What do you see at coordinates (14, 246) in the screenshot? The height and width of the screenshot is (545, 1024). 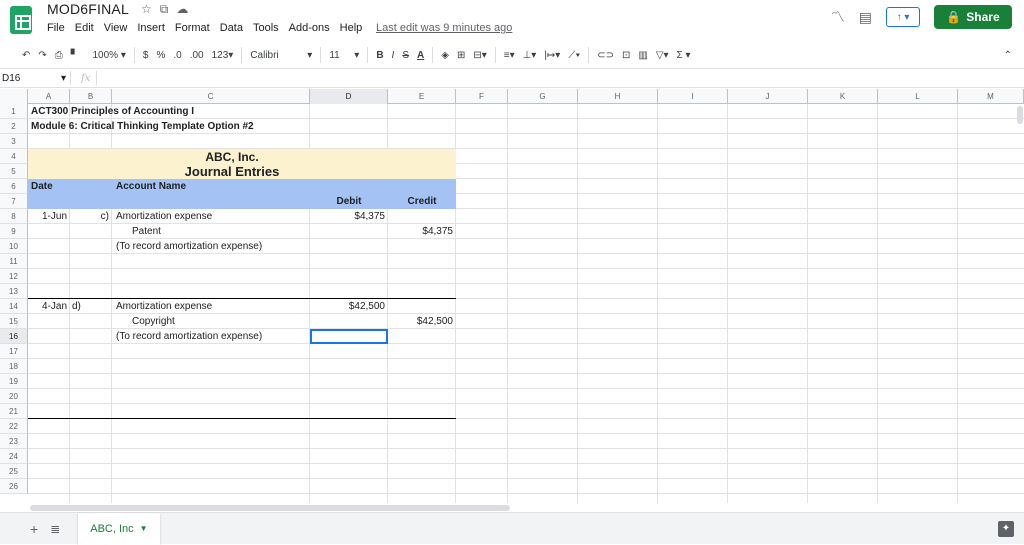 I see `row-header: 10` at bounding box center [14, 246].